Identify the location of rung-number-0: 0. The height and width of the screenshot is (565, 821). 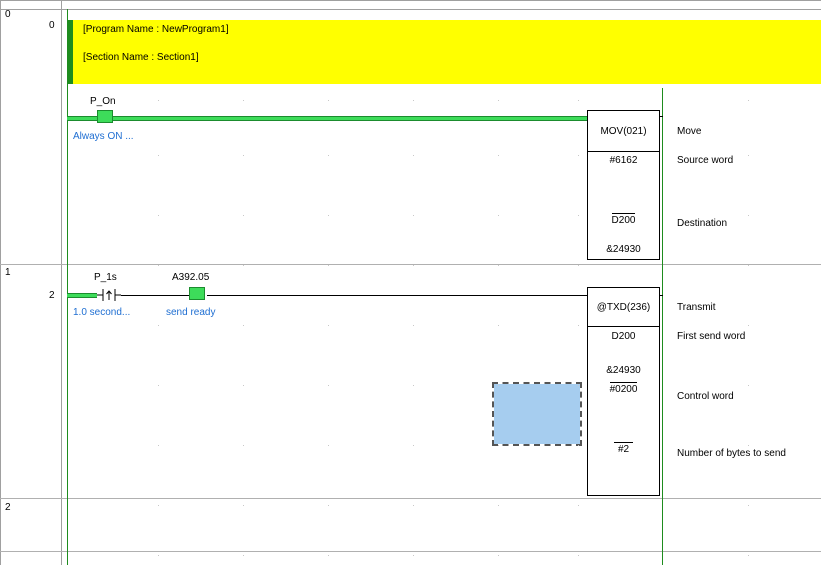
(8, 14).